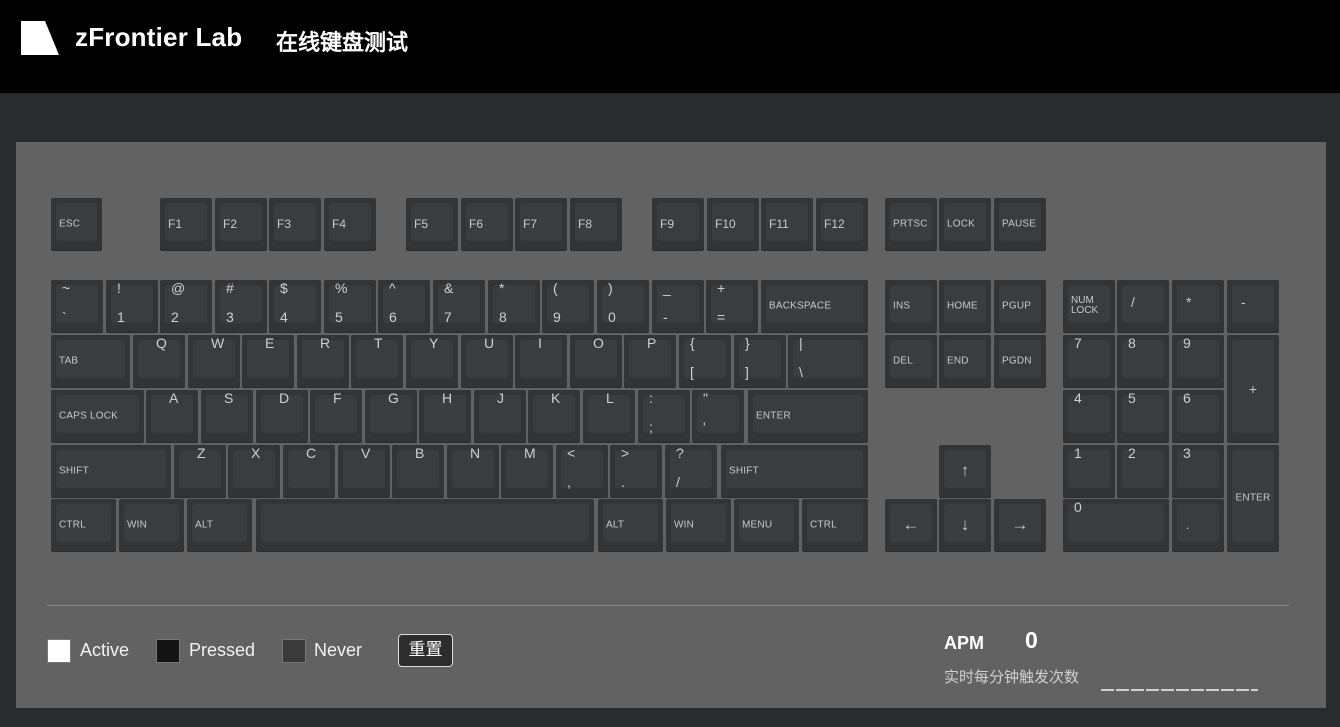 The width and height of the screenshot is (1340, 727). Describe the element at coordinates (787, 224) in the screenshot. I see `key-f11: F11` at that location.